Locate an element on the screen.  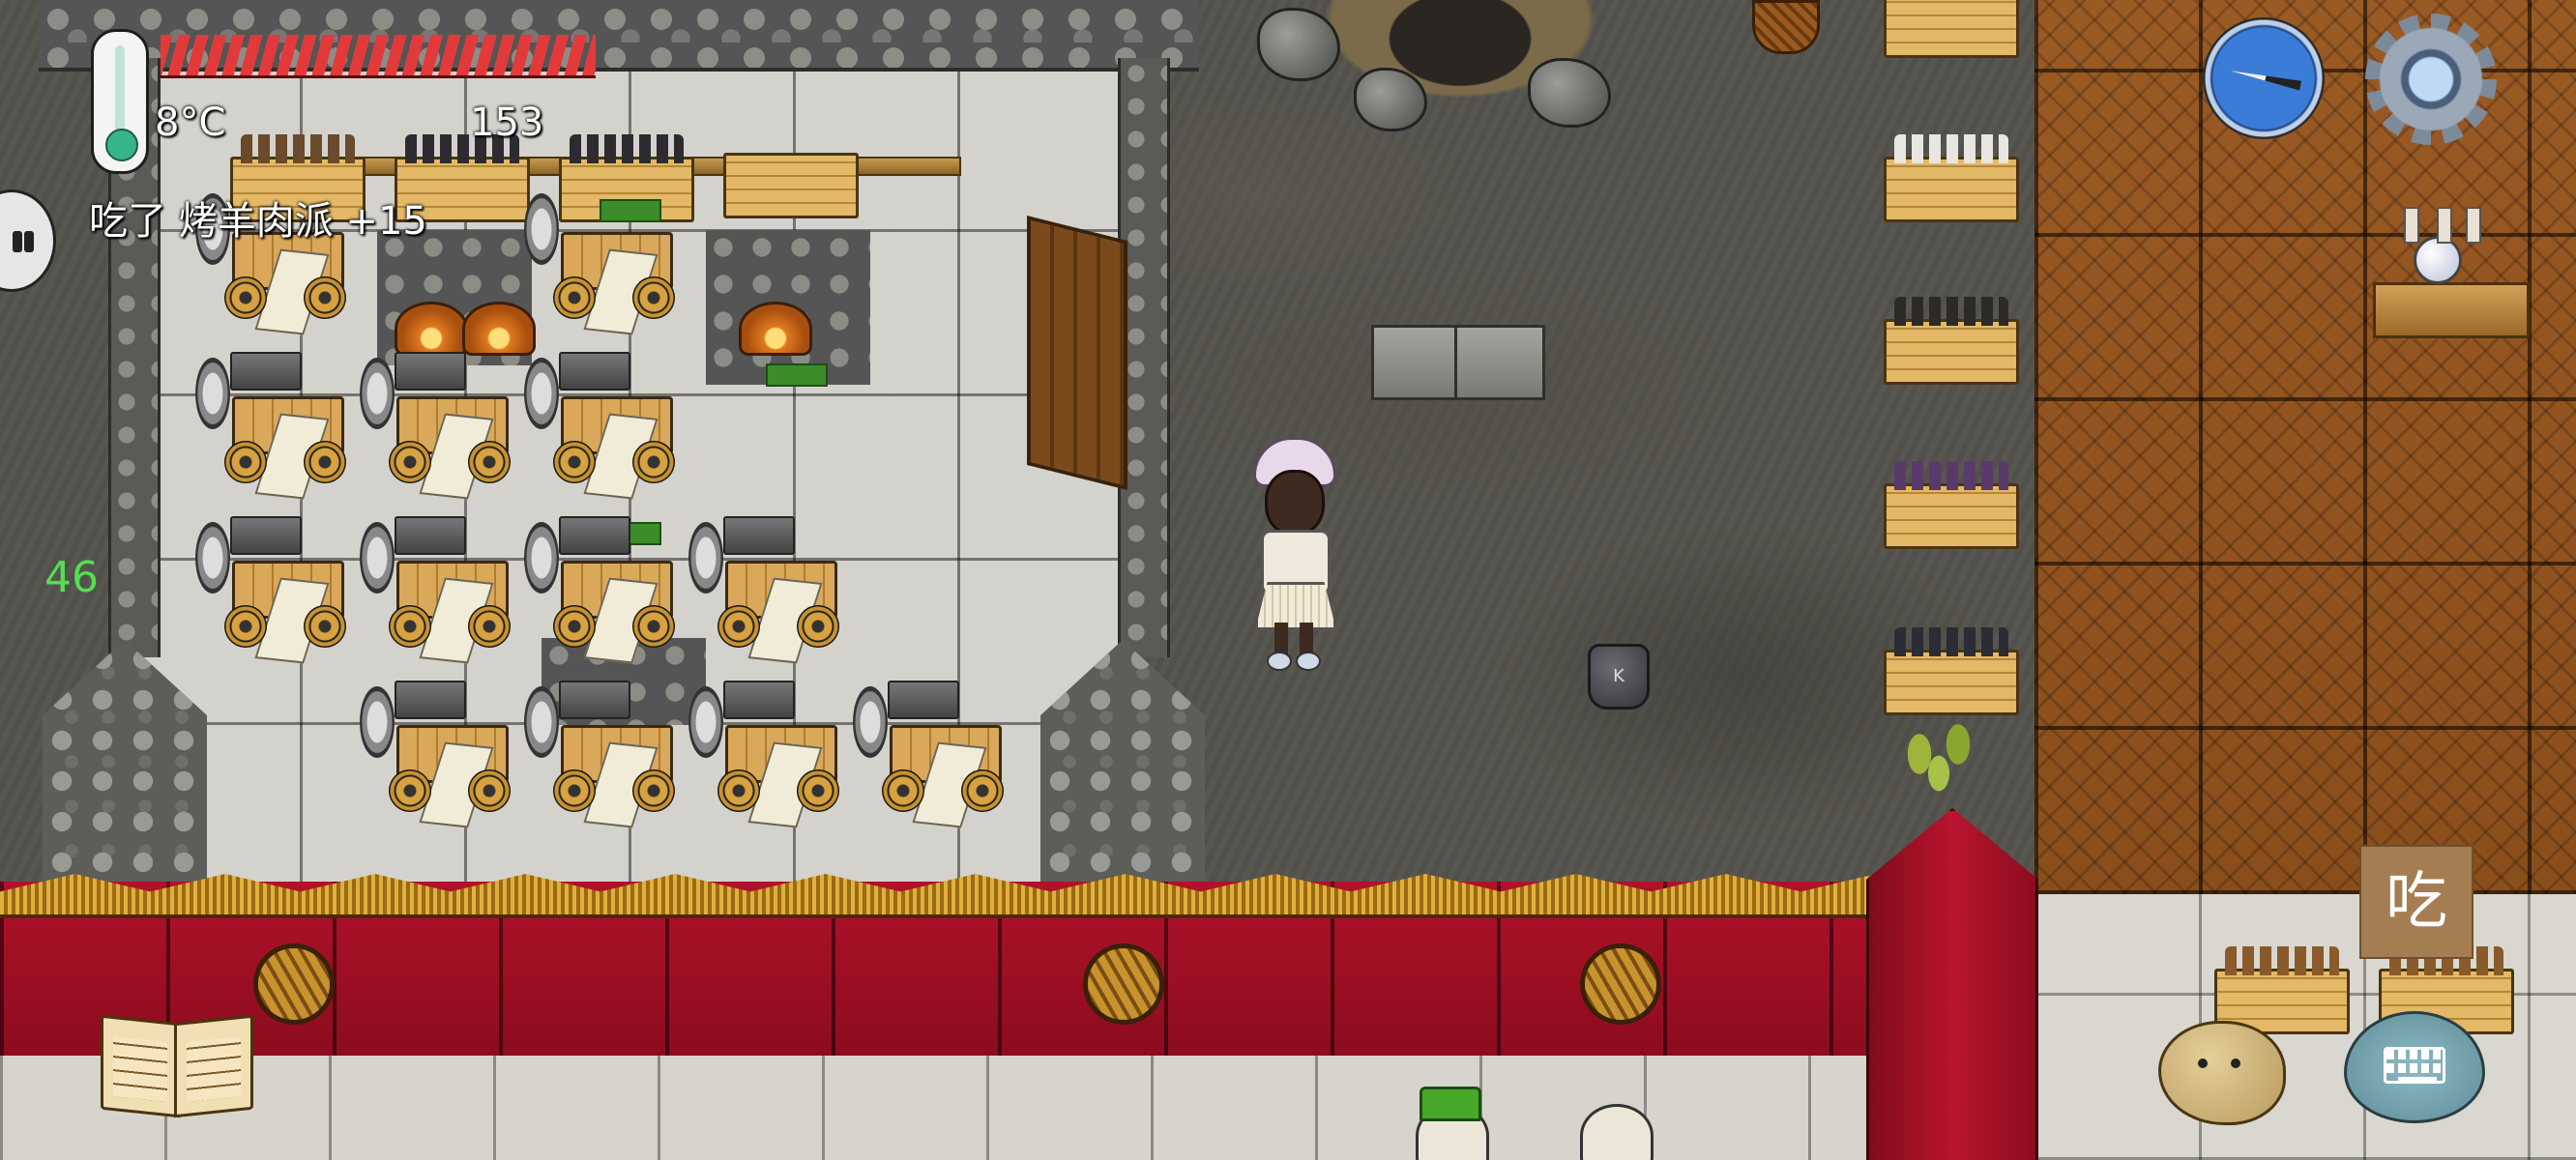
npc-bun-hair is located at coordinates (1617, 1132).